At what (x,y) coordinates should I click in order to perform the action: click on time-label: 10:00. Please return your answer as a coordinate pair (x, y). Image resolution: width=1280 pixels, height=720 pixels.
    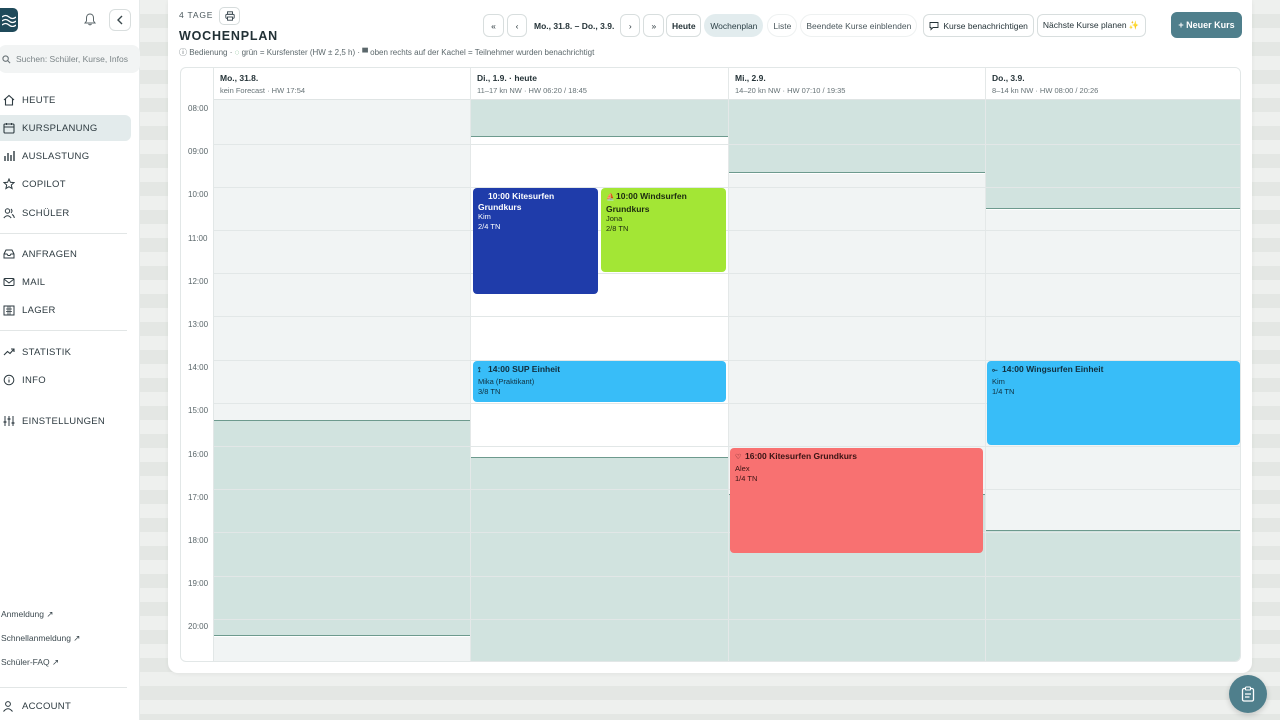
    Looking at the image, I should click on (198, 194).